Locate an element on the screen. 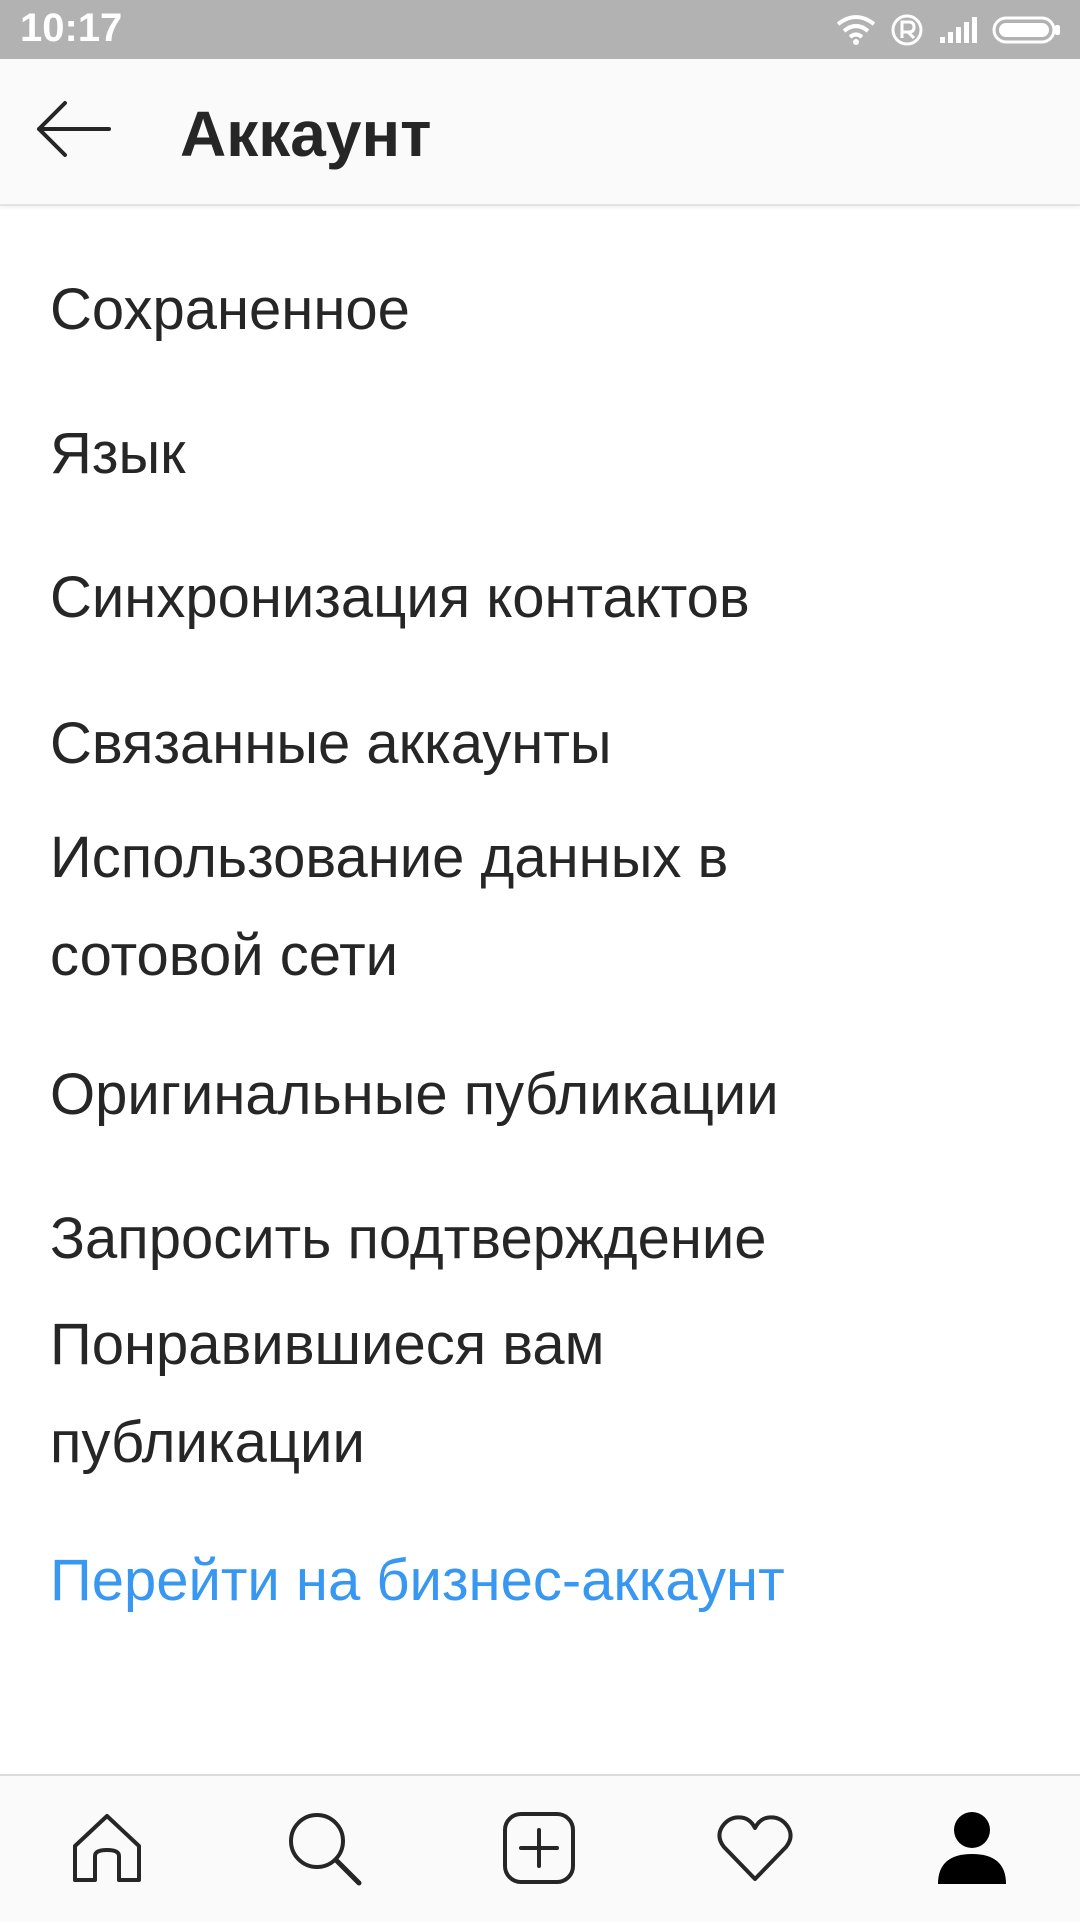  nav-home-button is located at coordinates (107, 1850).